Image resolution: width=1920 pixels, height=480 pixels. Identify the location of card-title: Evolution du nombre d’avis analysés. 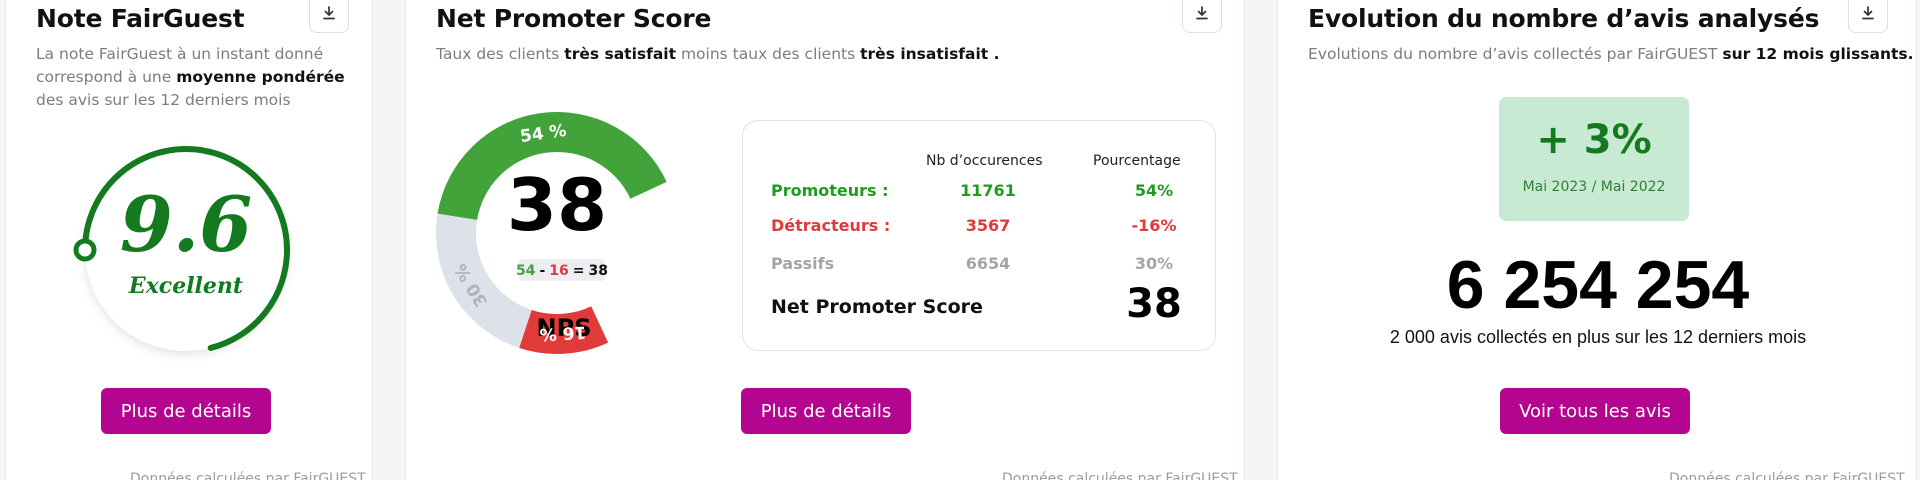
(1564, 18).